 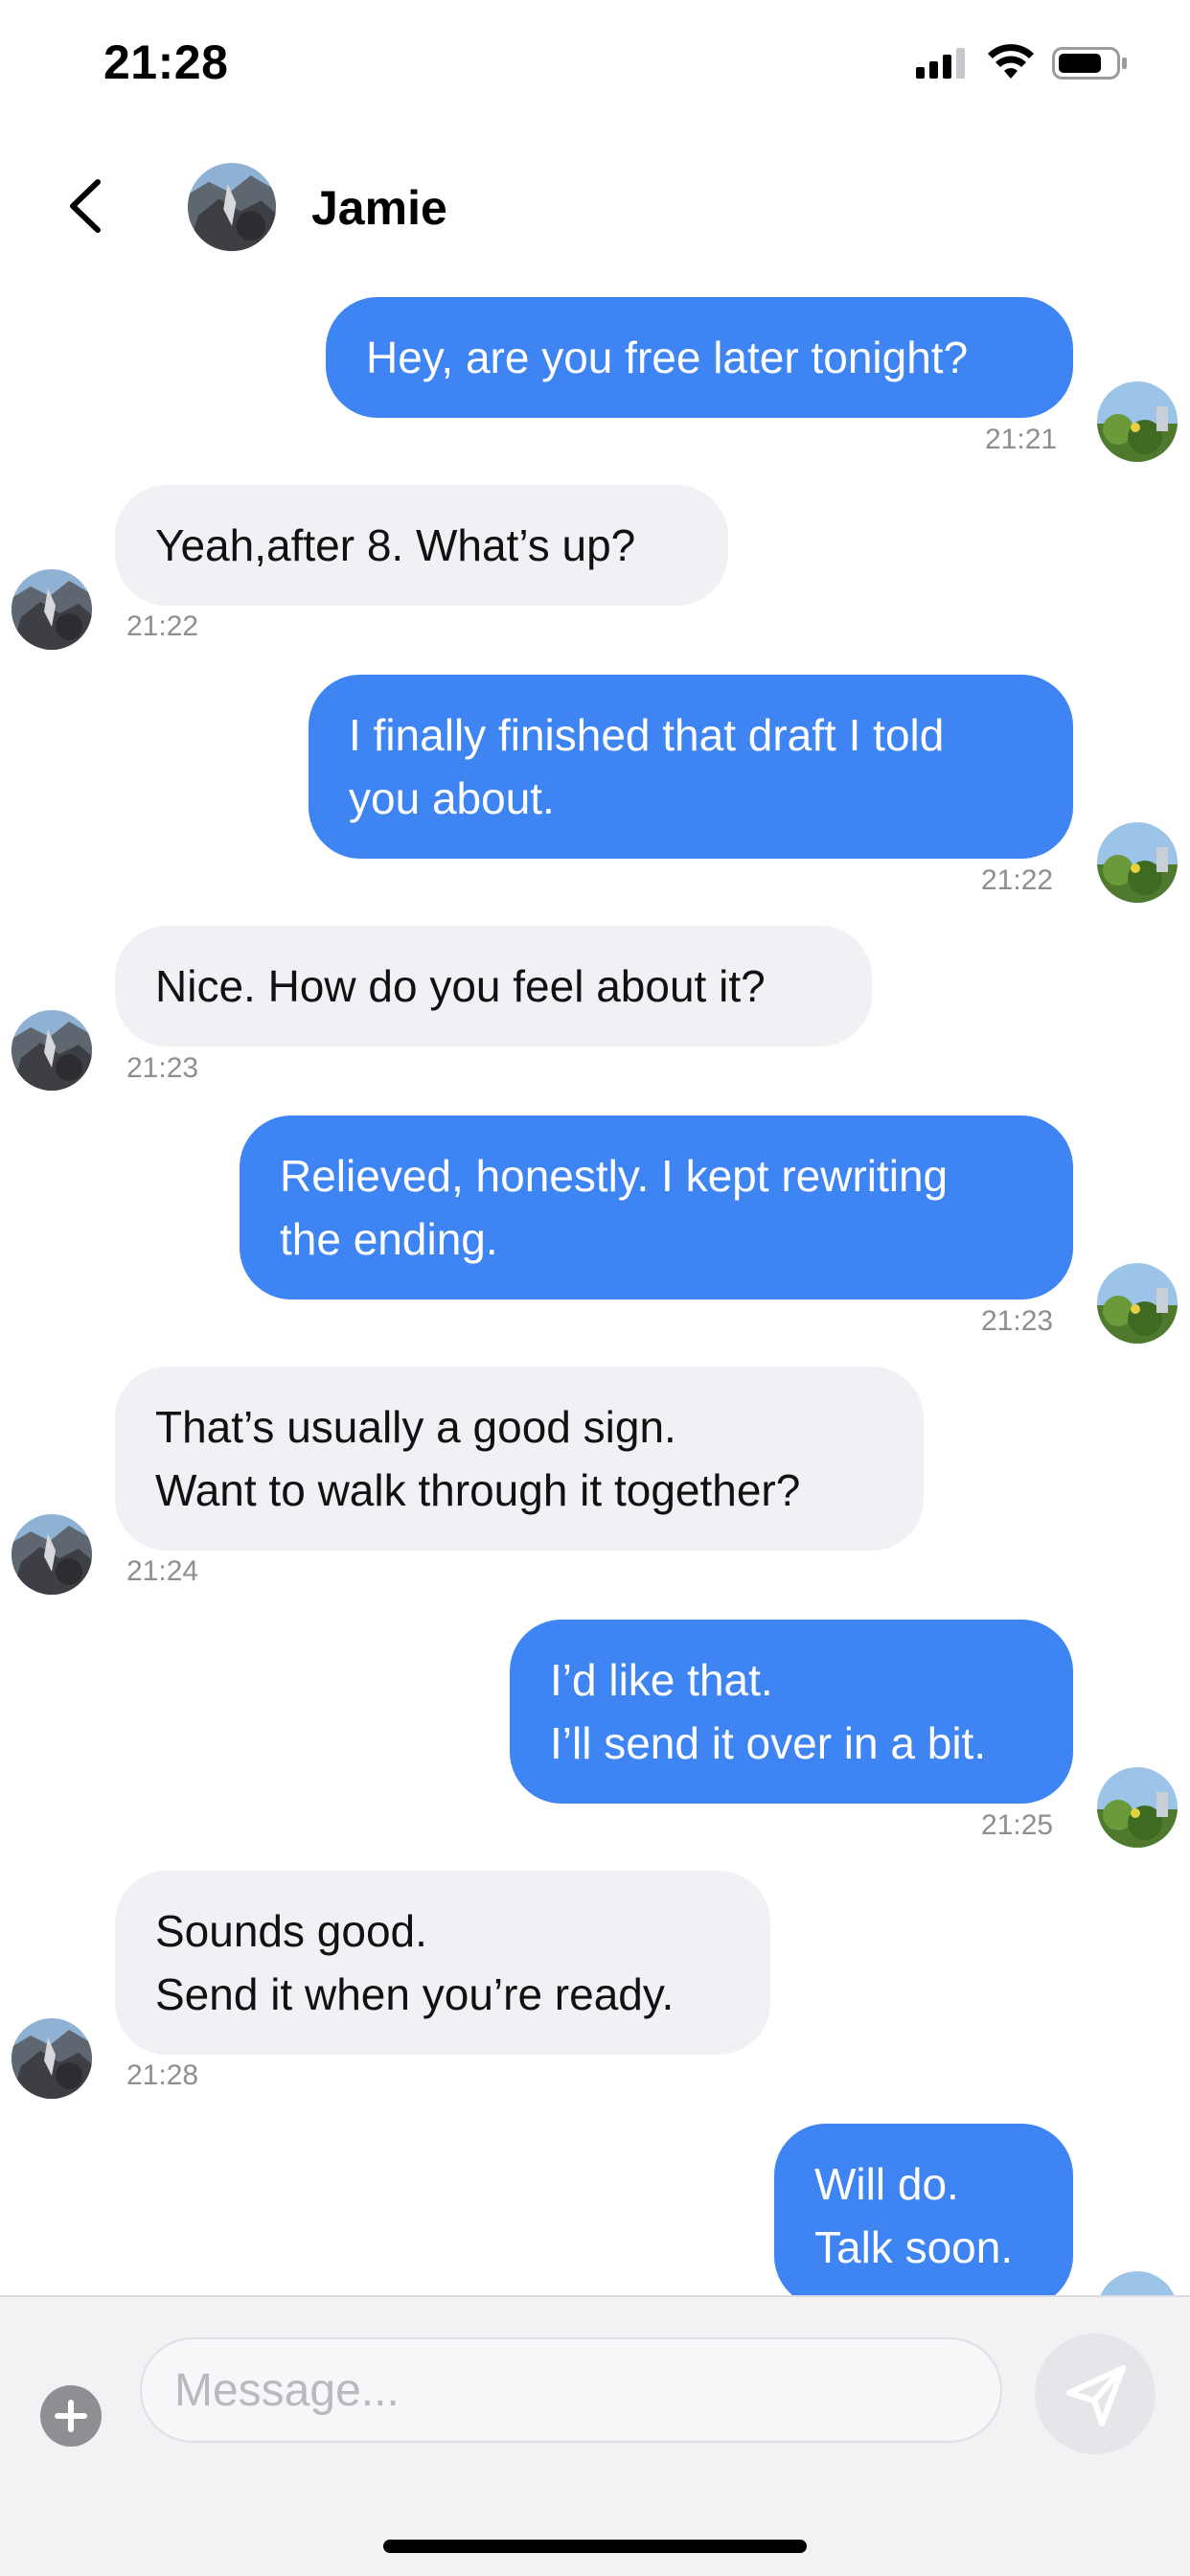 What do you see at coordinates (924, 2209) in the screenshot?
I see `outgoing-bubble: Will do. Talk soon.` at bounding box center [924, 2209].